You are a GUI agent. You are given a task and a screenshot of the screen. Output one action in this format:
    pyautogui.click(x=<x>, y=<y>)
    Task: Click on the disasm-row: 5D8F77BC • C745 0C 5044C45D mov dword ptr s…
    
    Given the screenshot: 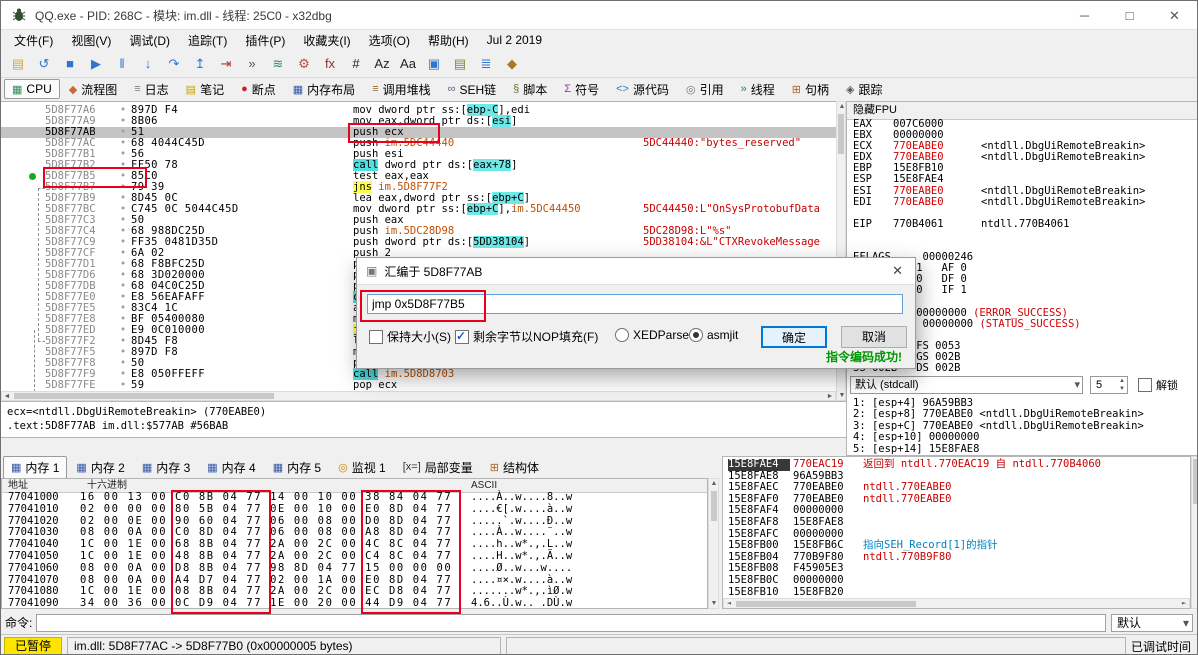 What is the action you would take?
    pyautogui.click(x=418, y=209)
    